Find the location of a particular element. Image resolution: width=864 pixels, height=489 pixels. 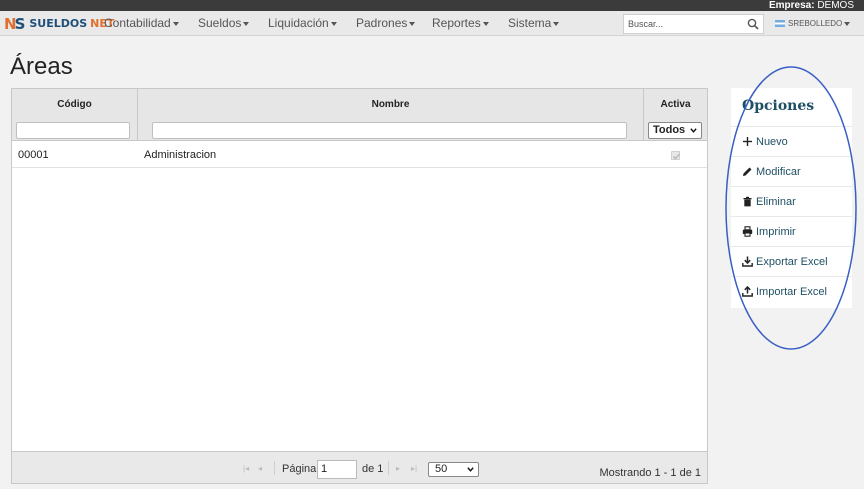

options-title: Opciones is located at coordinates (778, 106).